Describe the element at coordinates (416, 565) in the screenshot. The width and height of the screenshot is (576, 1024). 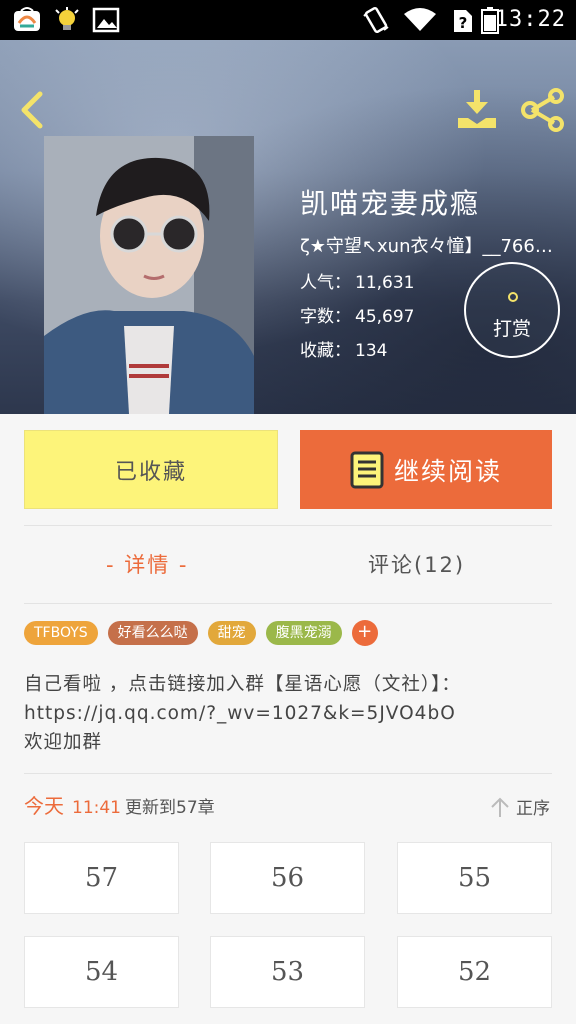
I see `tab-comments: 评论(12)` at that location.